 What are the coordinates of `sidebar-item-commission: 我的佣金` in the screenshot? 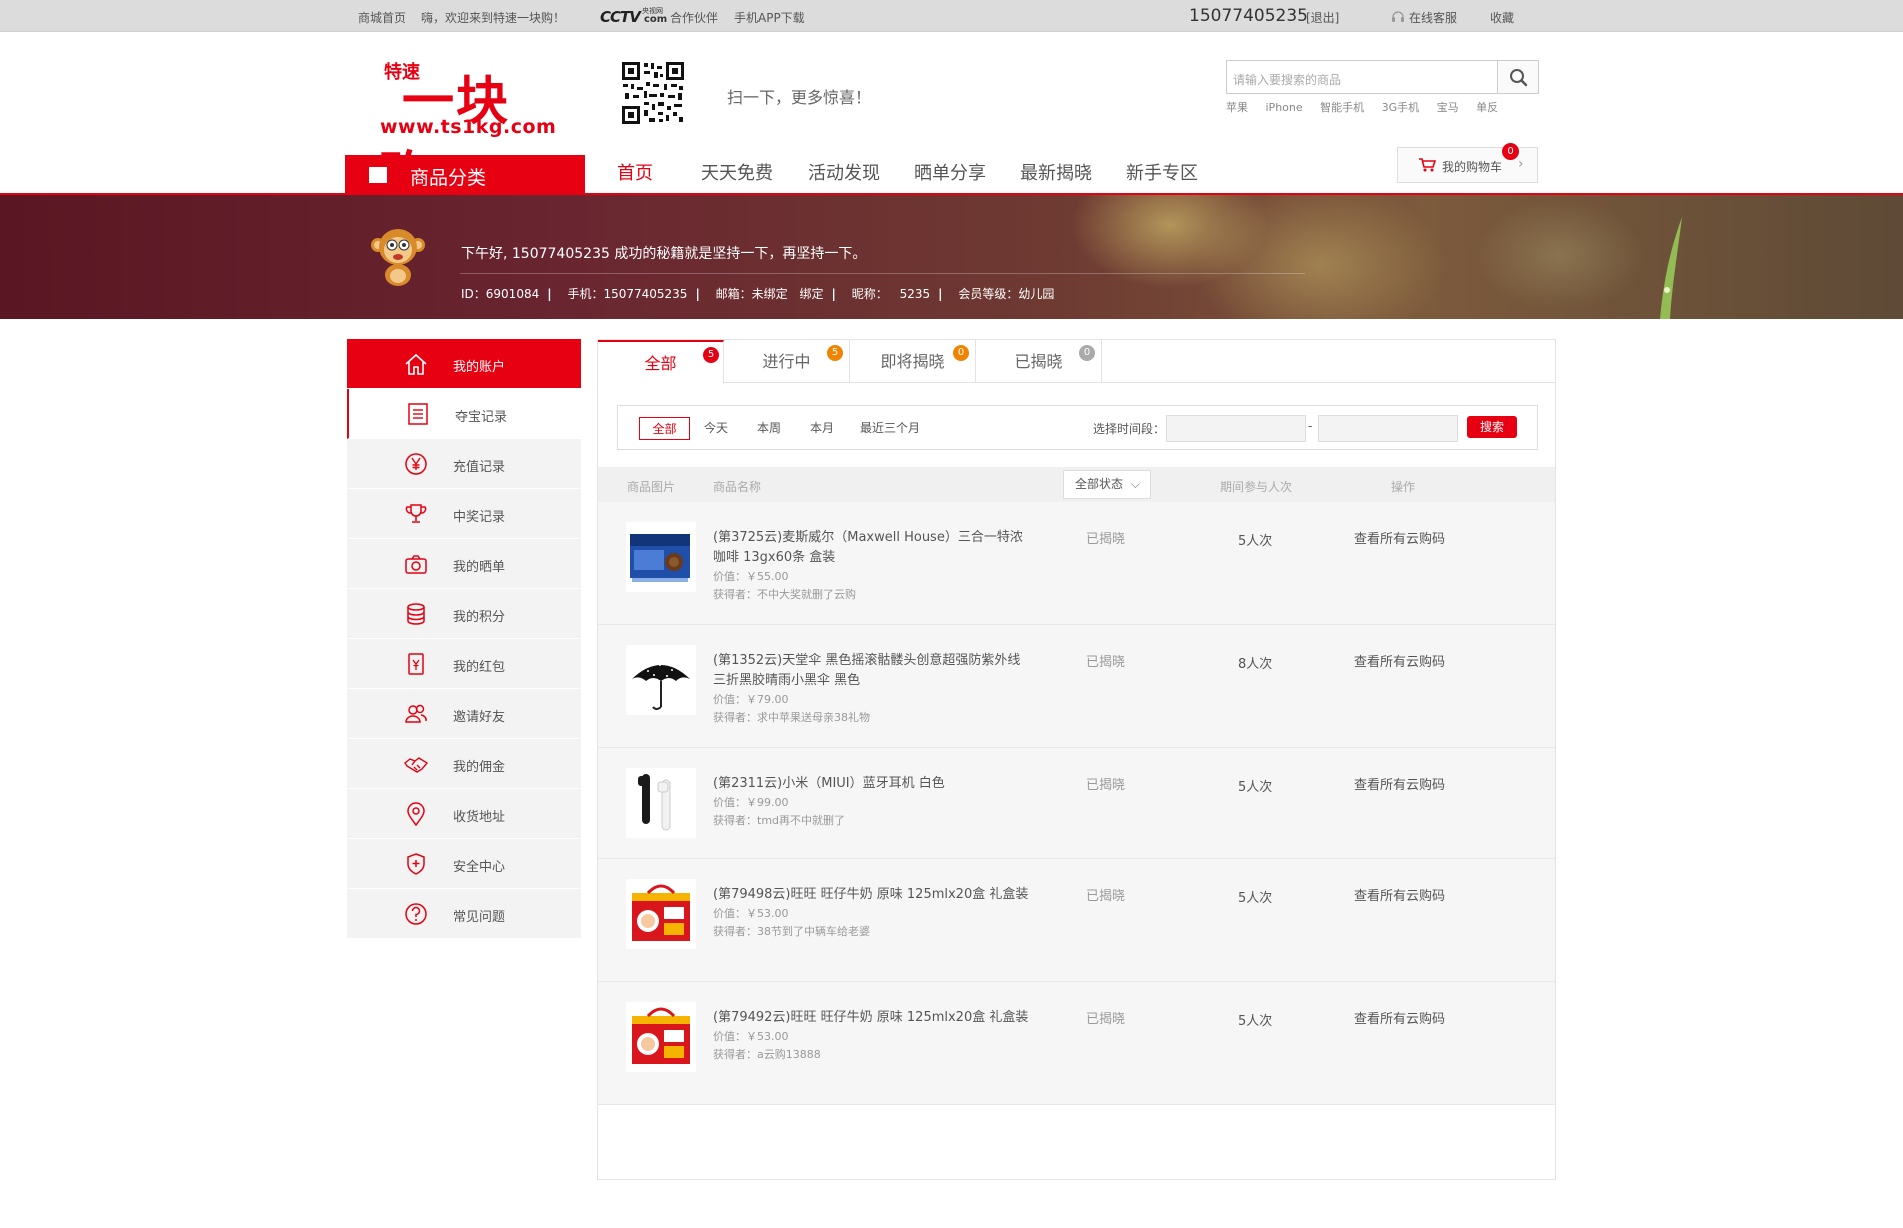 It's located at (464, 764).